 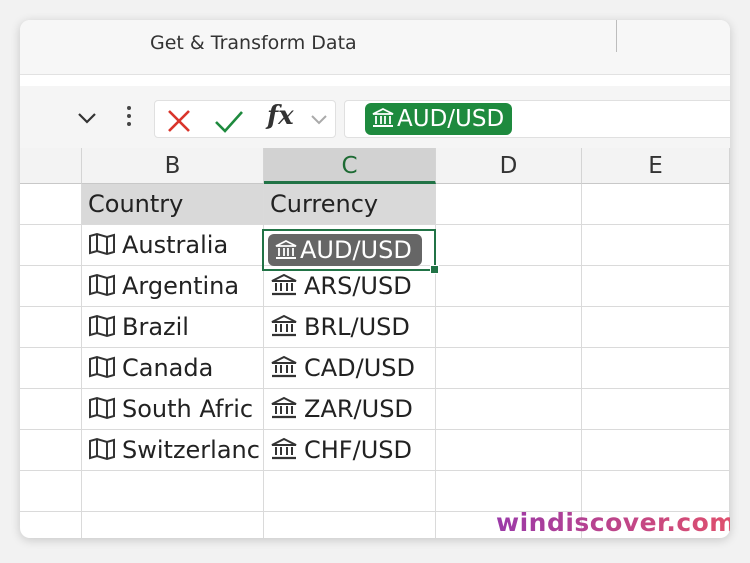 What do you see at coordinates (356, 250) in the screenshot?
I see `selected-cell-value: AUD/USD` at bounding box center [356, 250].